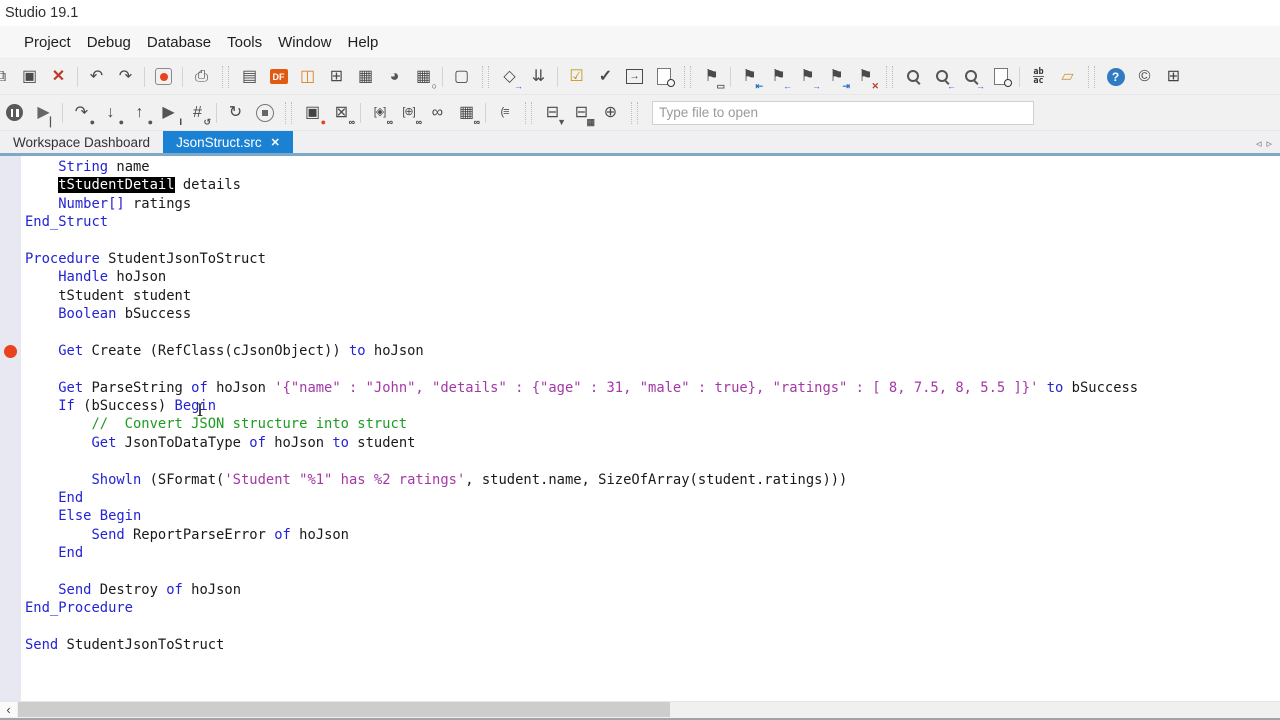 This screenshot has width=1280, height=720. Describe the element at coordinates (43, 113) in the screenshot. I see `step-next-icon: ▶ ▏` at that location.